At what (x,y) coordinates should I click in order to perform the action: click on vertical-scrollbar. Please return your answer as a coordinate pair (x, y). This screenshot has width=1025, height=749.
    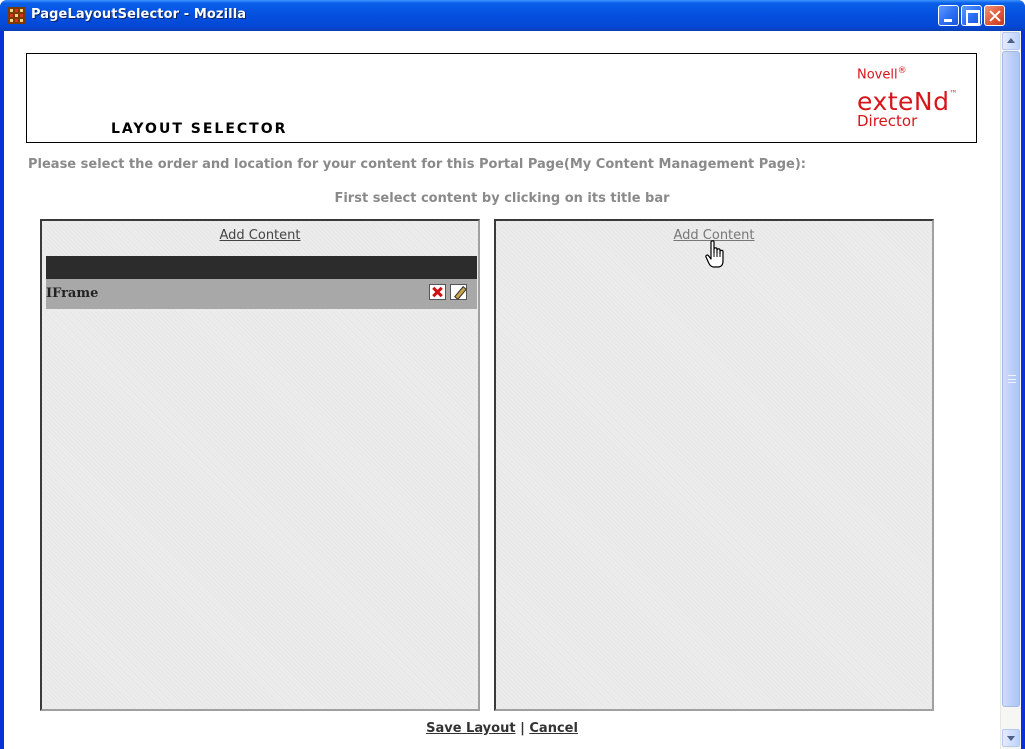
    Looking at the image, I should click on (1010, 390).